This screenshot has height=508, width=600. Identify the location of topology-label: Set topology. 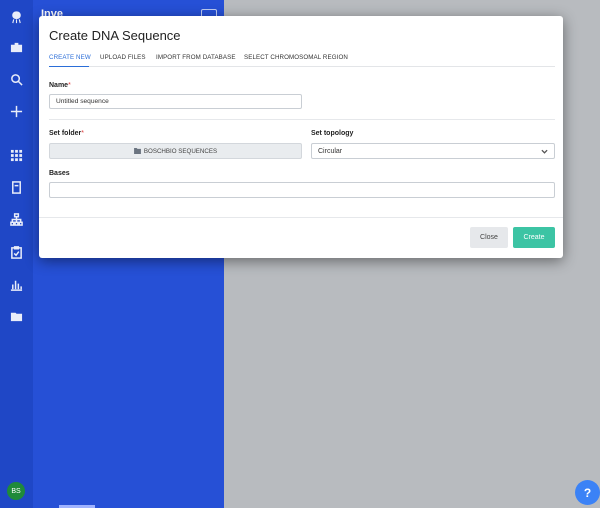
(332, 133).